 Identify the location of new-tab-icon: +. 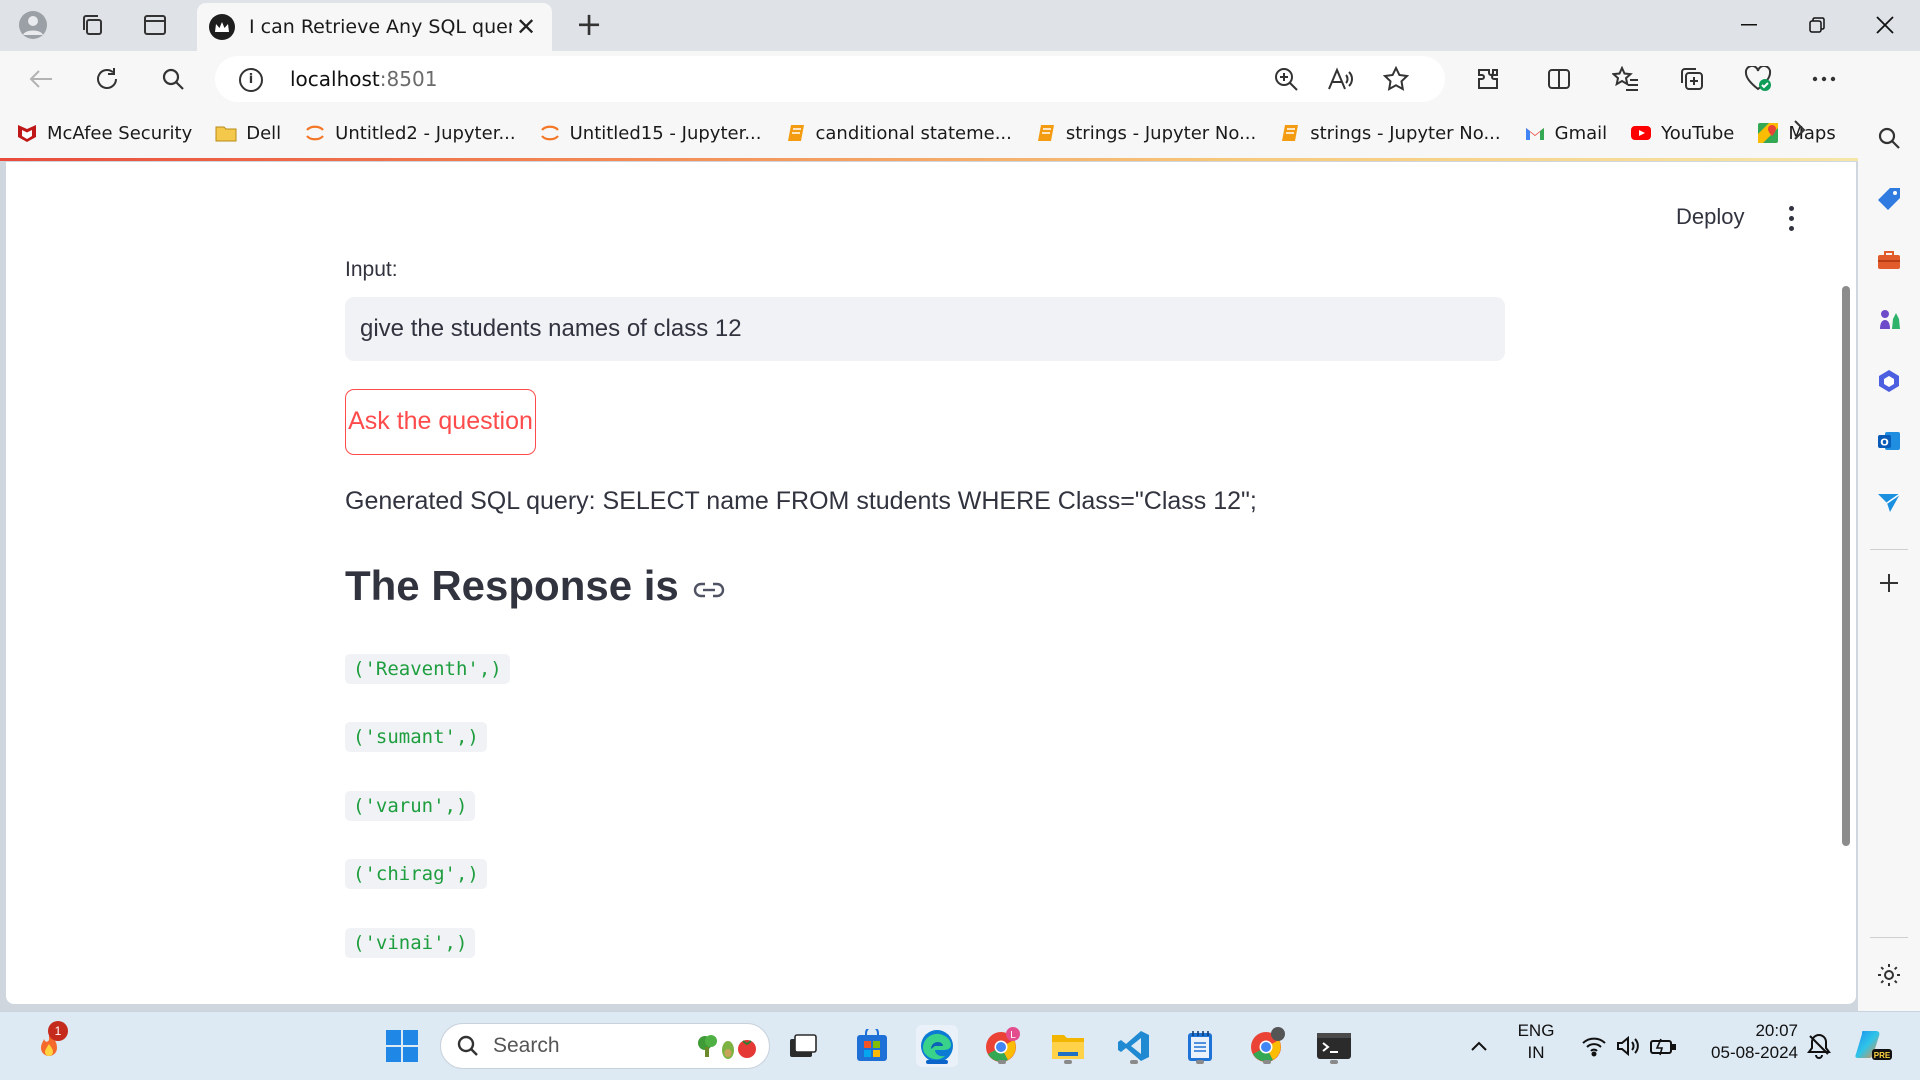
(589, 25).